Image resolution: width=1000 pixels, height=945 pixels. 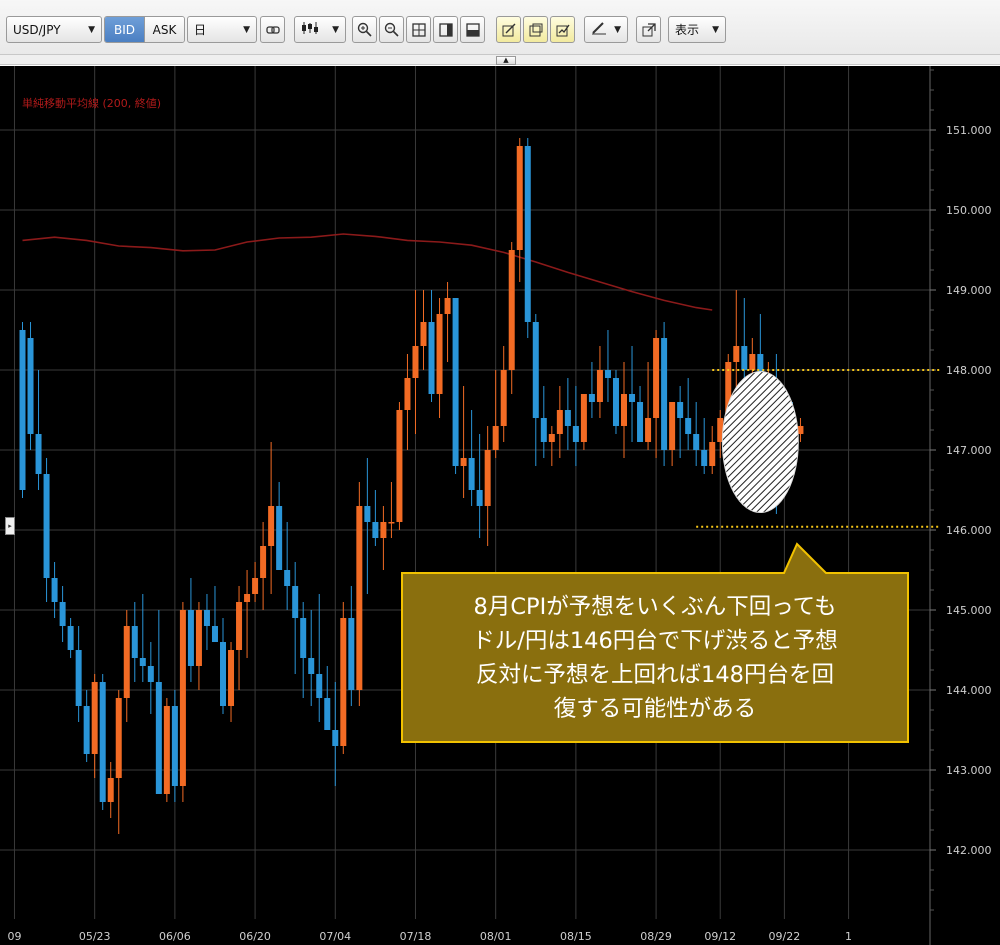 What do you see at coordinates (506, 60) in the screenshot?
I see `collapse-toolbar-button: ▲` at bounding box center [506, 60].